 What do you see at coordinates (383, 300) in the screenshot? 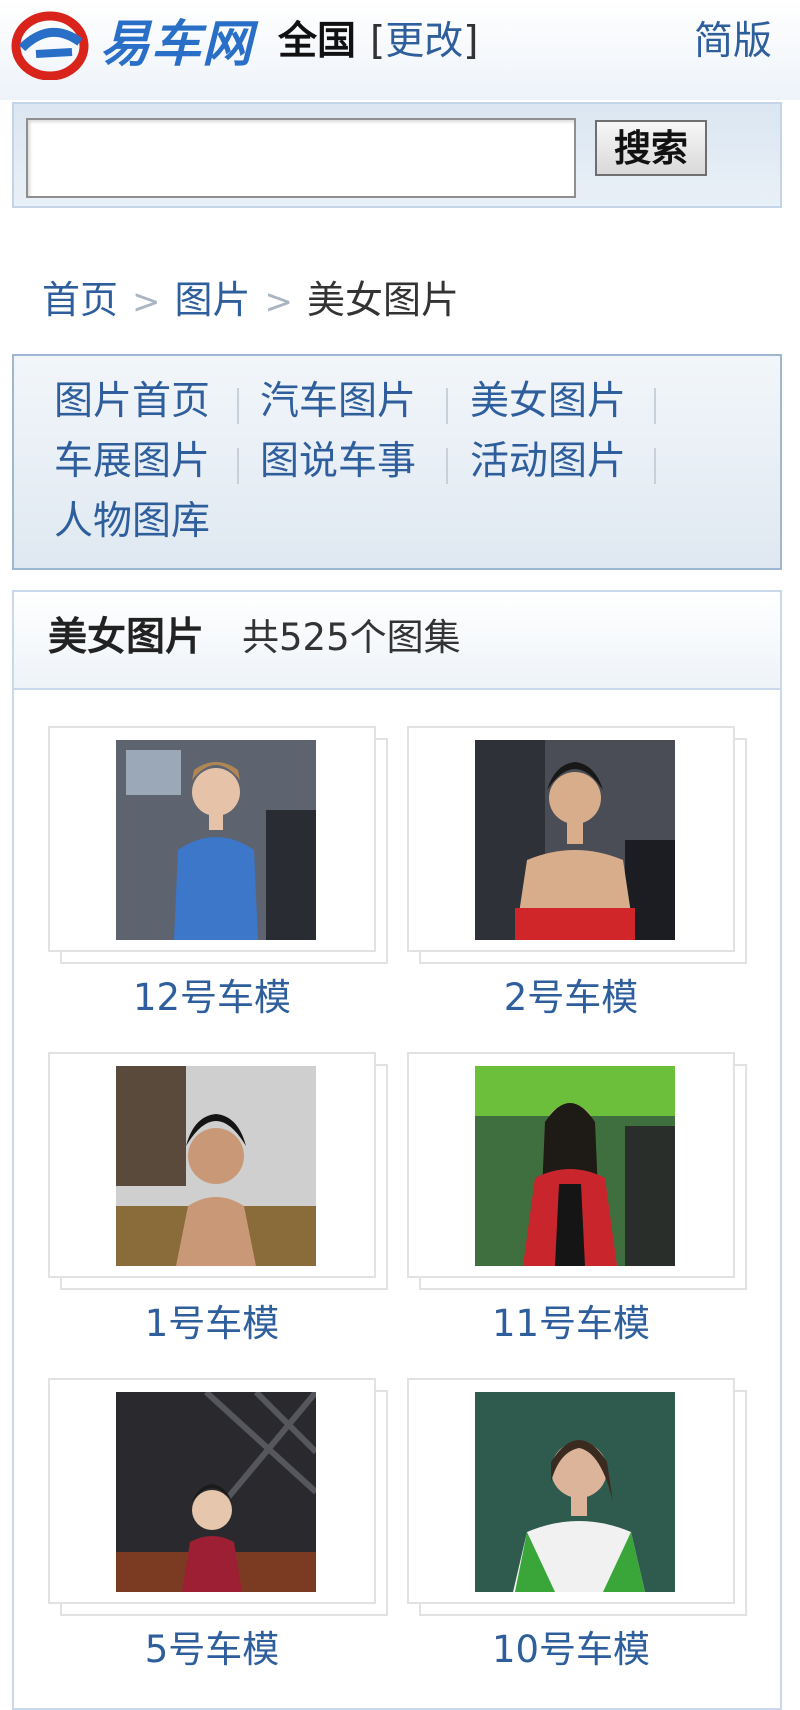
I see `breadcrumb-current: 美女图片` at bounding box center [383, 300].